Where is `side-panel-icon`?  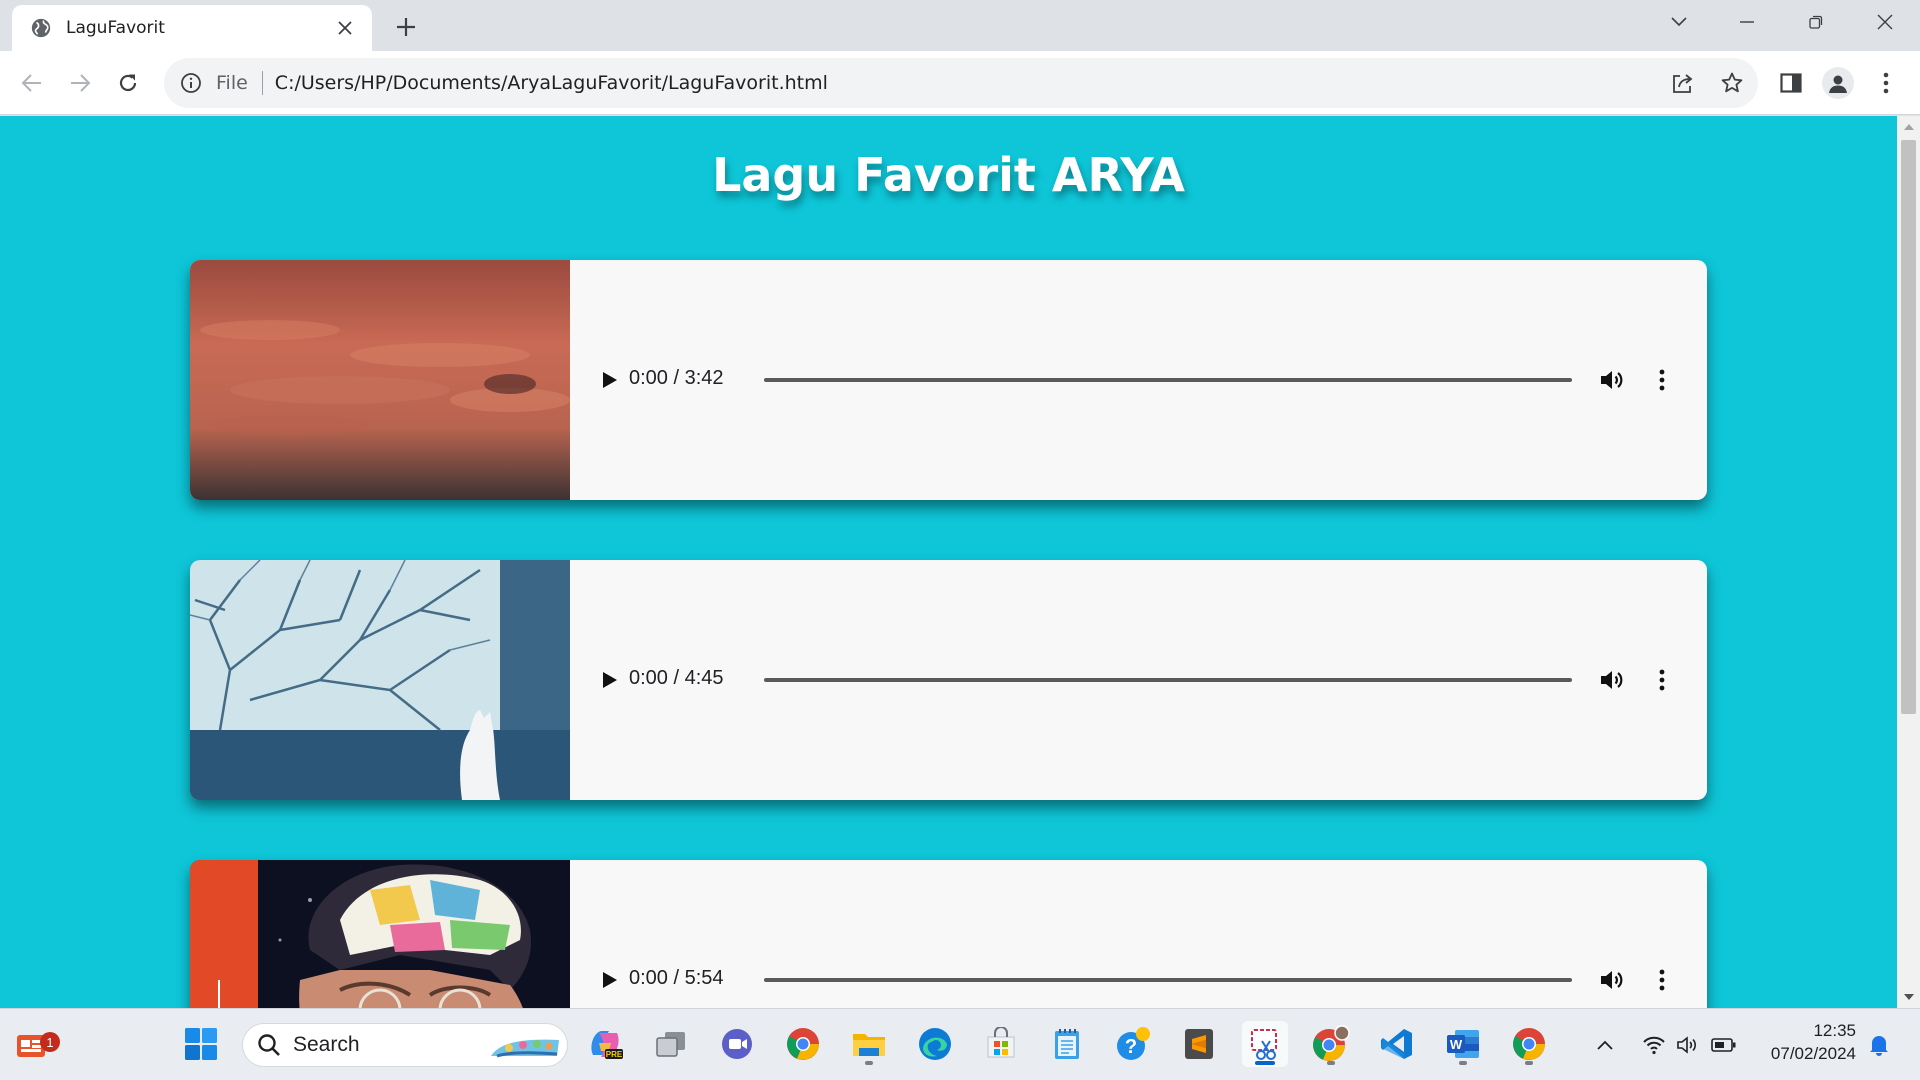
side-panel-icon is located at coordinates (1791, 83).